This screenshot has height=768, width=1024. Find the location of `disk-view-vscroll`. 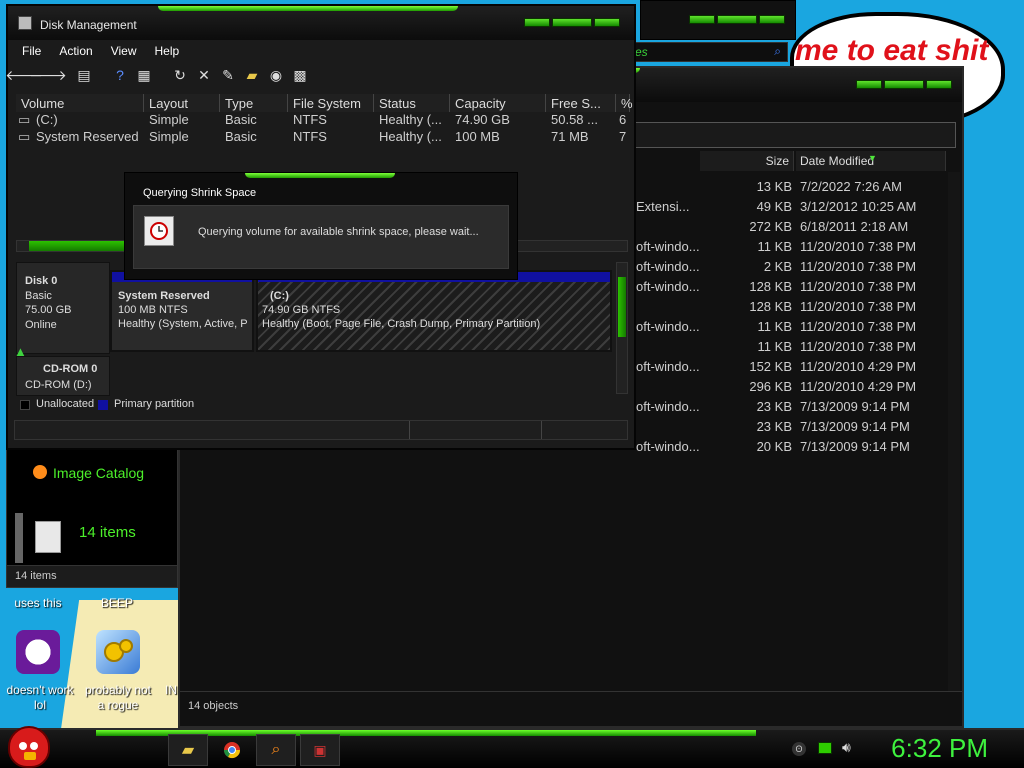

disk-view-vscroll is located at coordinates (622, 328).